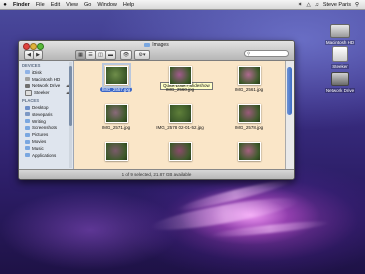  I want to click on action-menu-button: ⚙▾, so click(142, 55).